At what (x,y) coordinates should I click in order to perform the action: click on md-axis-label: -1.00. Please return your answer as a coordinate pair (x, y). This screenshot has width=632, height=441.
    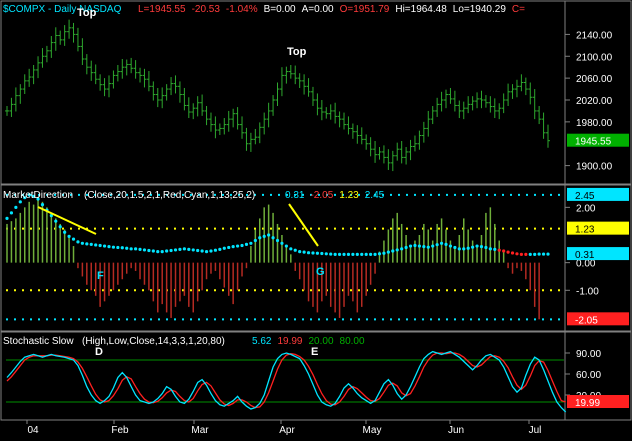
    Looking at the image, I should click on (587, 291).